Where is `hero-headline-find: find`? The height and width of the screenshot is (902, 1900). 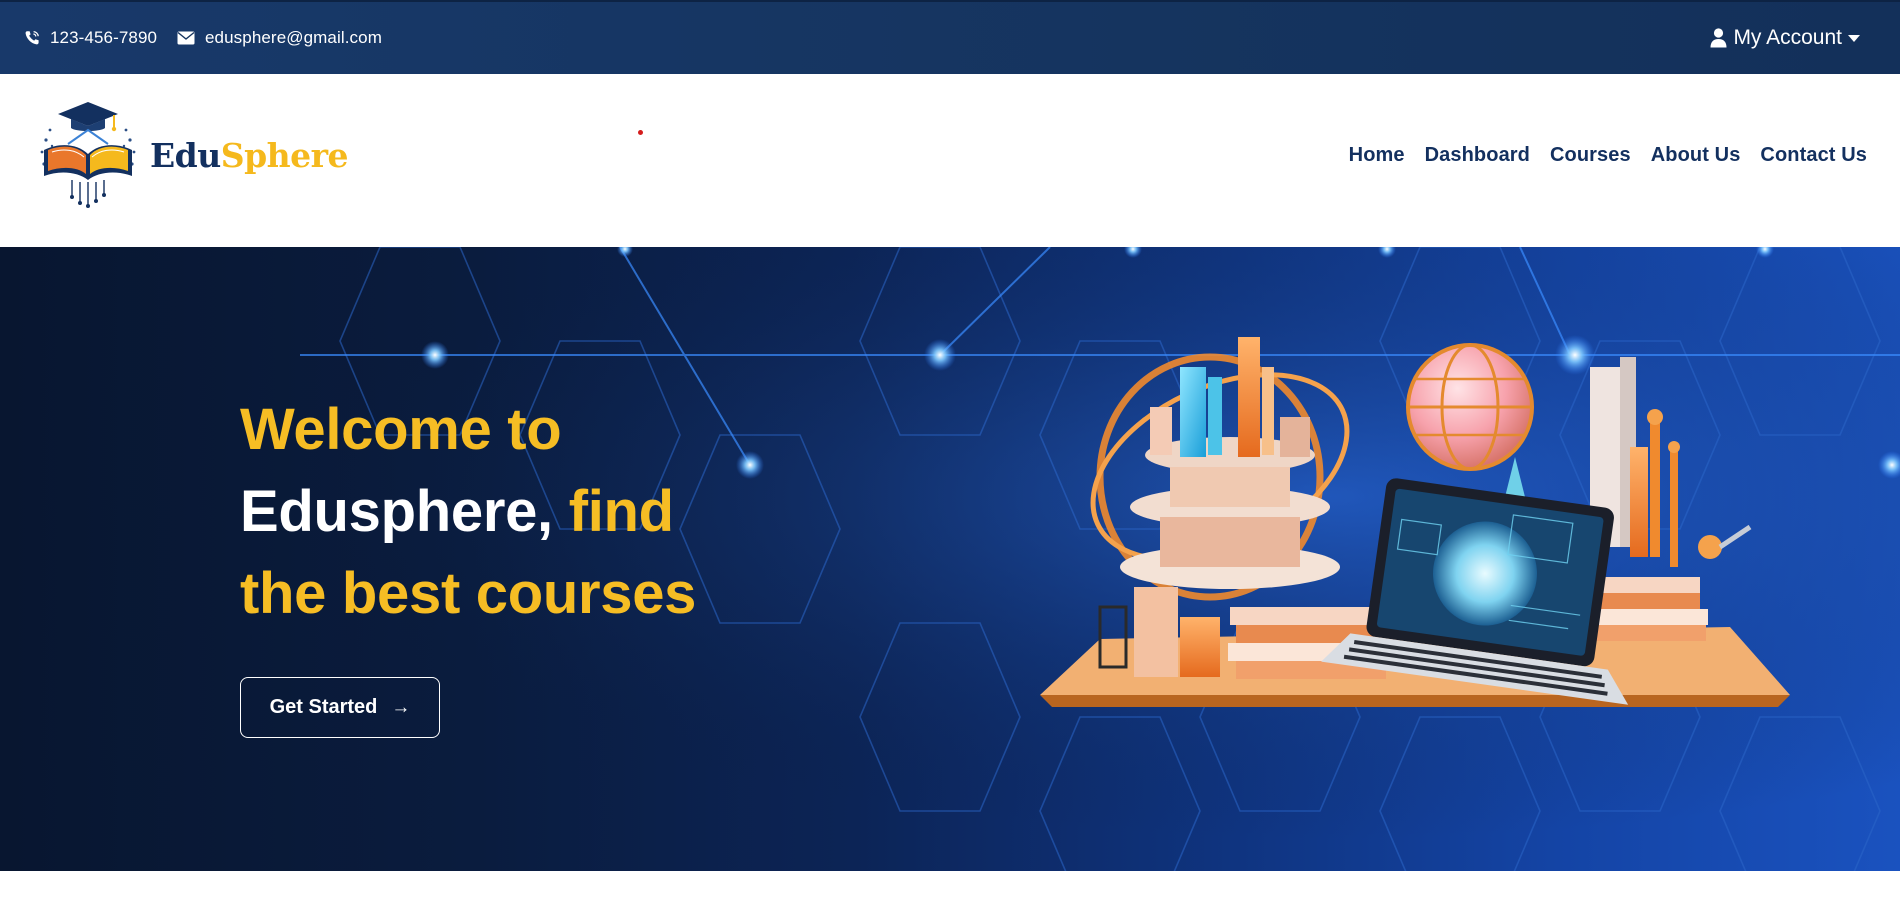 hero-headline-find: find is located at coordinates (621, 511).